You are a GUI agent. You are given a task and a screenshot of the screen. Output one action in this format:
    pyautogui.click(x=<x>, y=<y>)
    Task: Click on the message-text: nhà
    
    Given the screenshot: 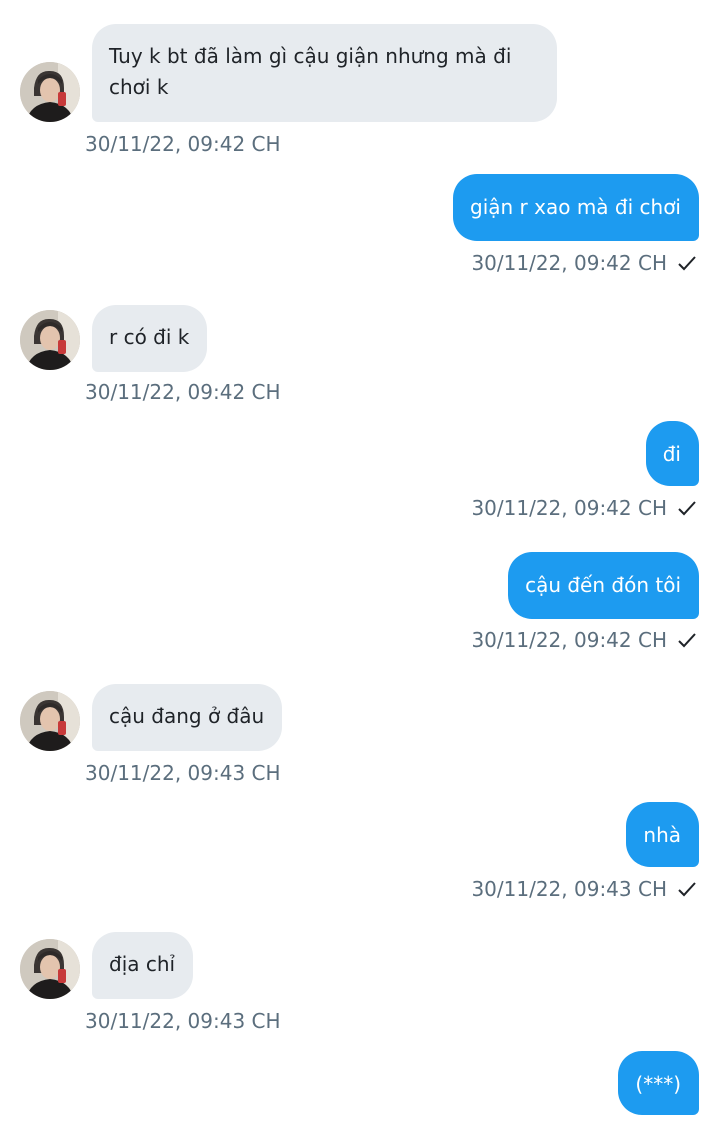 What is the action you would take?
    pyautogui.click(x=662, y=835)
    